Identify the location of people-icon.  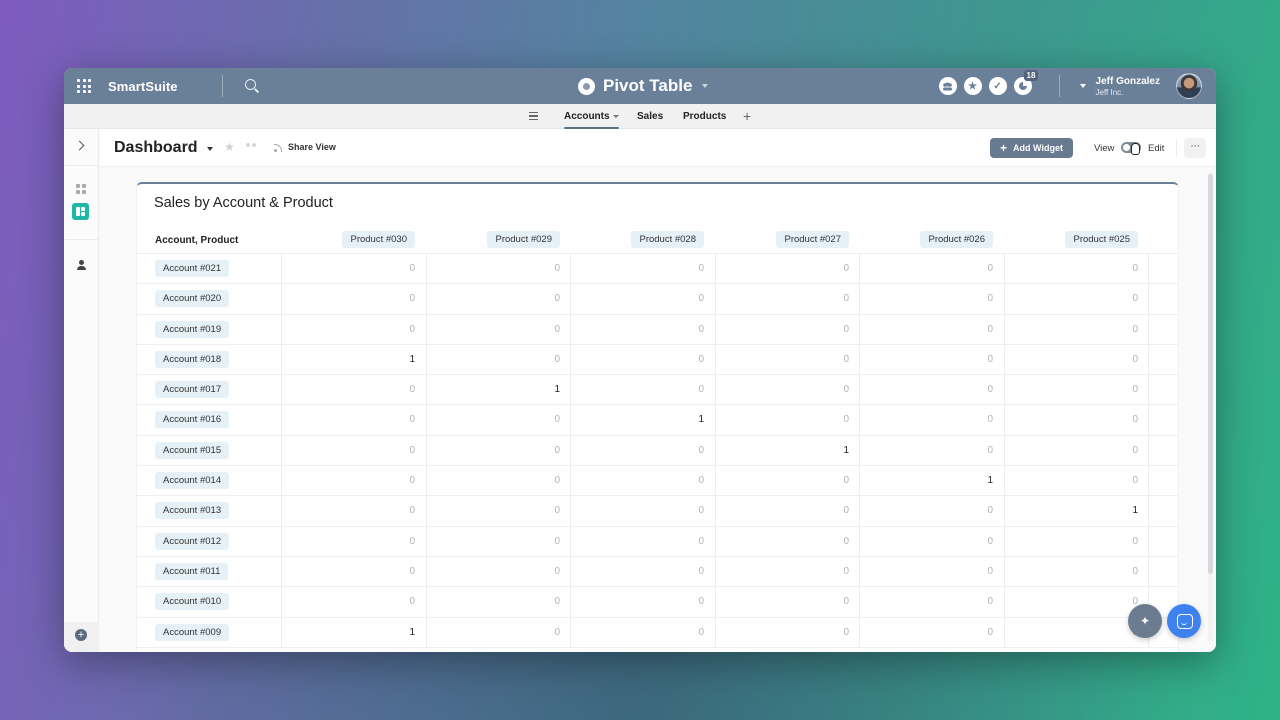
(251, 147).